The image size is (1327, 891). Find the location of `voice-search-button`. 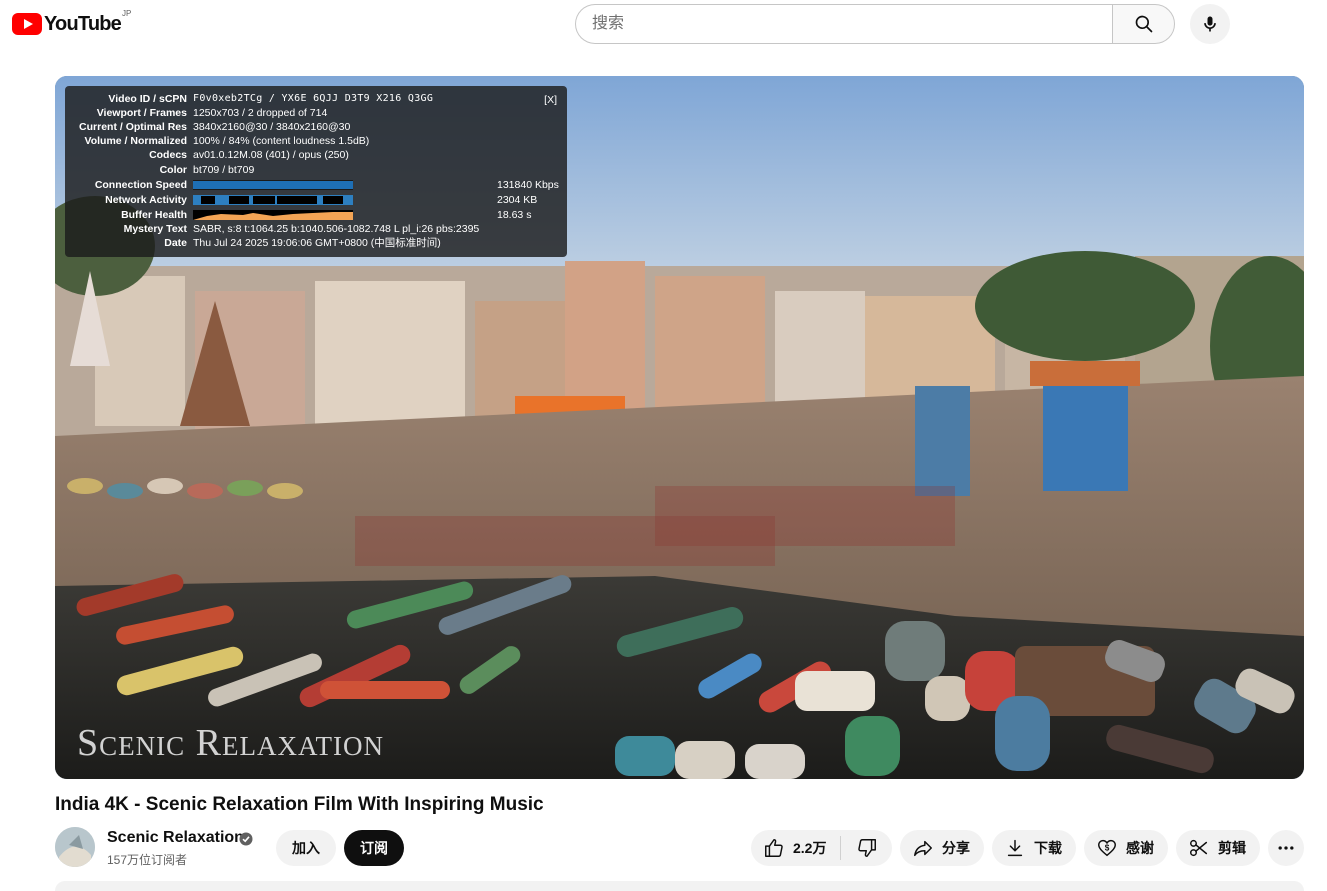

voice-search-button is located at coordinates (1210, 24).